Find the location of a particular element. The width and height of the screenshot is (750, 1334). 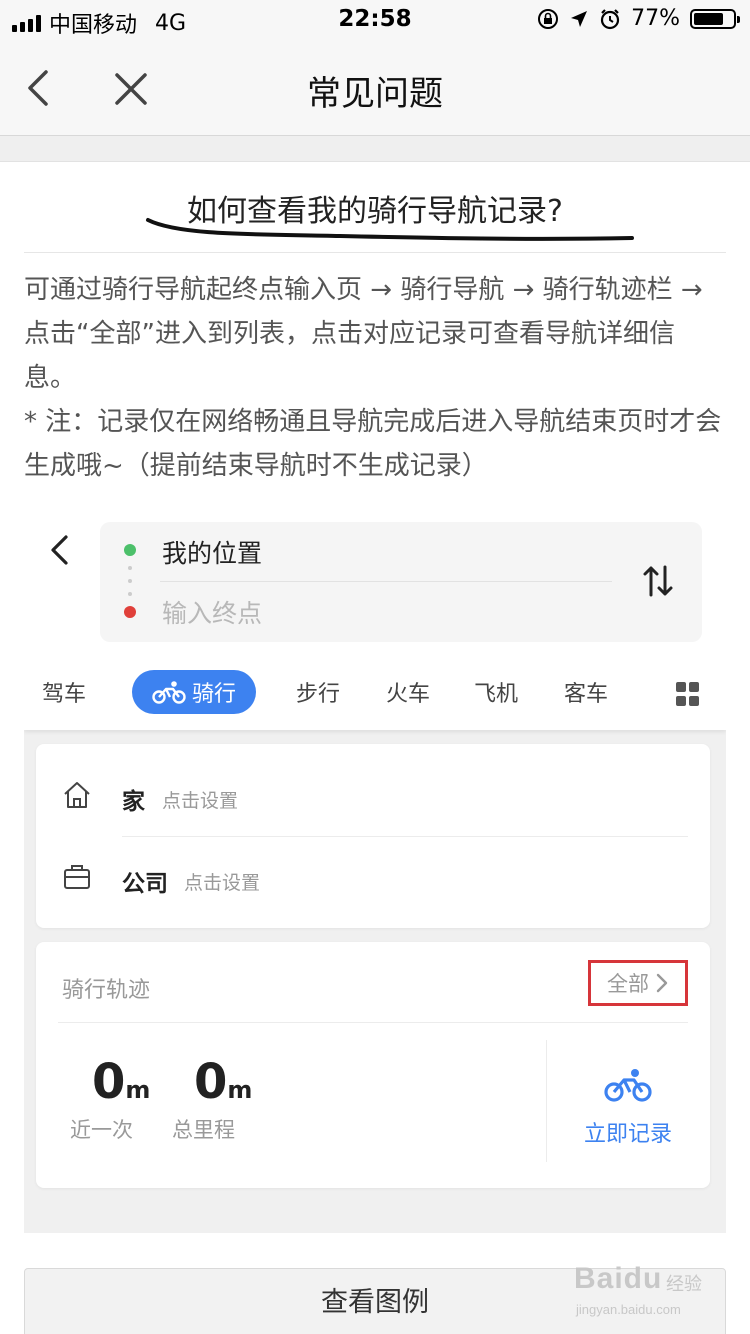

watermark-url: jingyan.baidu.com is located at coordinates (628, 1309).